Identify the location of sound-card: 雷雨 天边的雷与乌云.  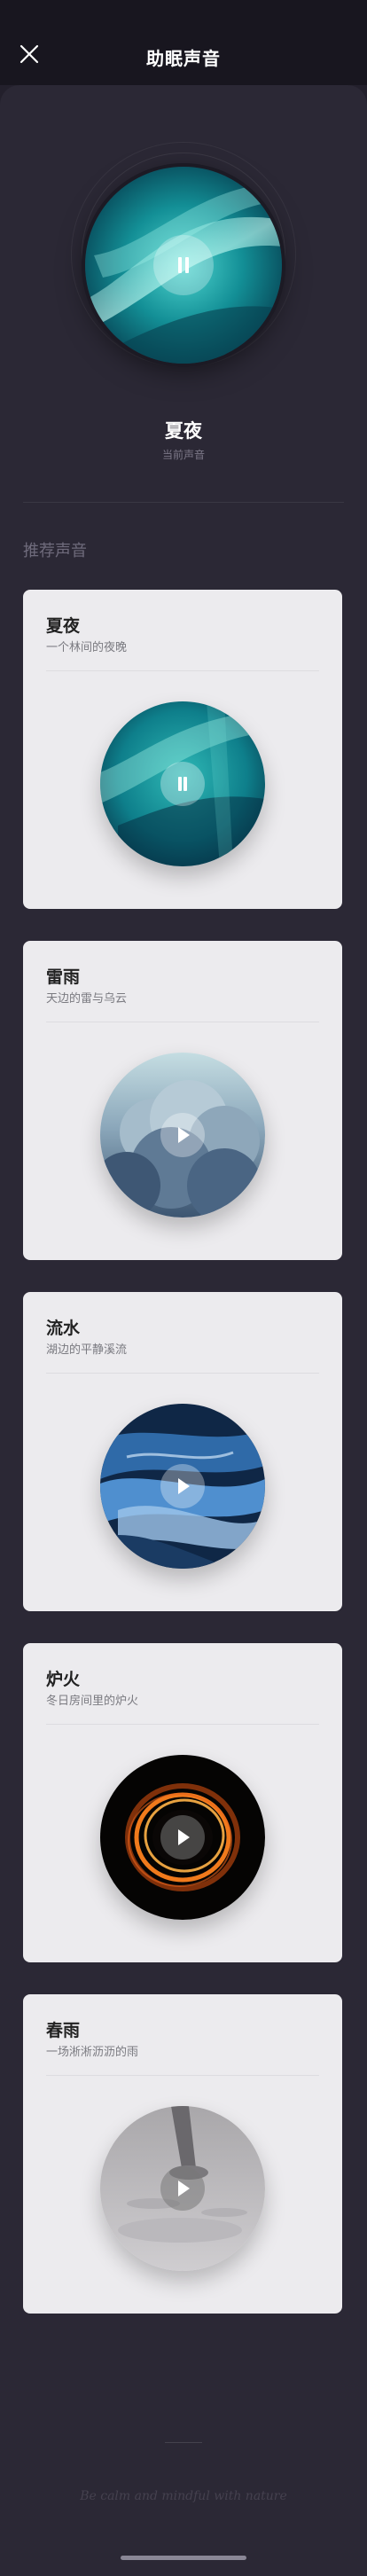
(182, 1100).